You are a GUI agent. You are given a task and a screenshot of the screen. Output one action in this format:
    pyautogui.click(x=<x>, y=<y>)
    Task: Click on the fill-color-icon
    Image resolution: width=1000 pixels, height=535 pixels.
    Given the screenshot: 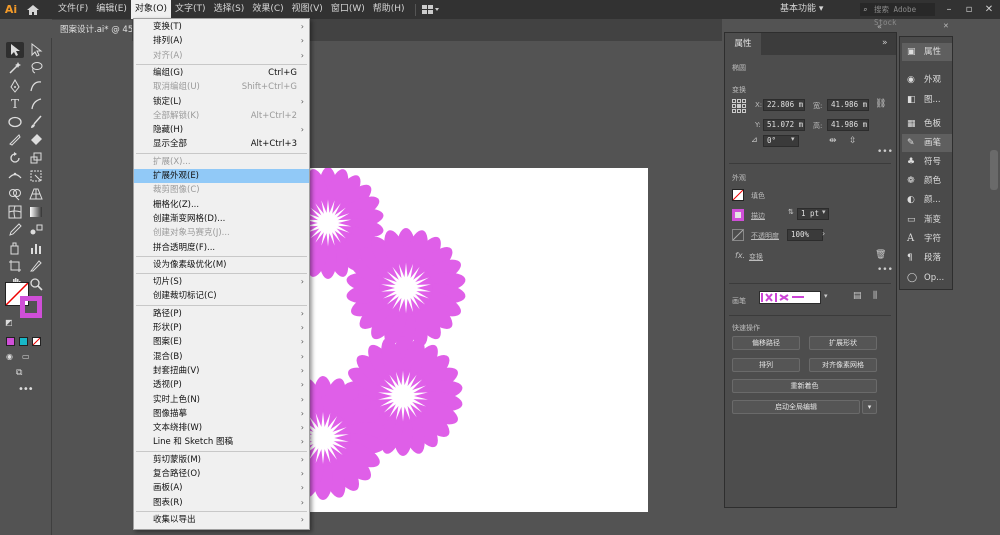 What is the action you would take?
    pyautogui.click(x=738, y=195)
    